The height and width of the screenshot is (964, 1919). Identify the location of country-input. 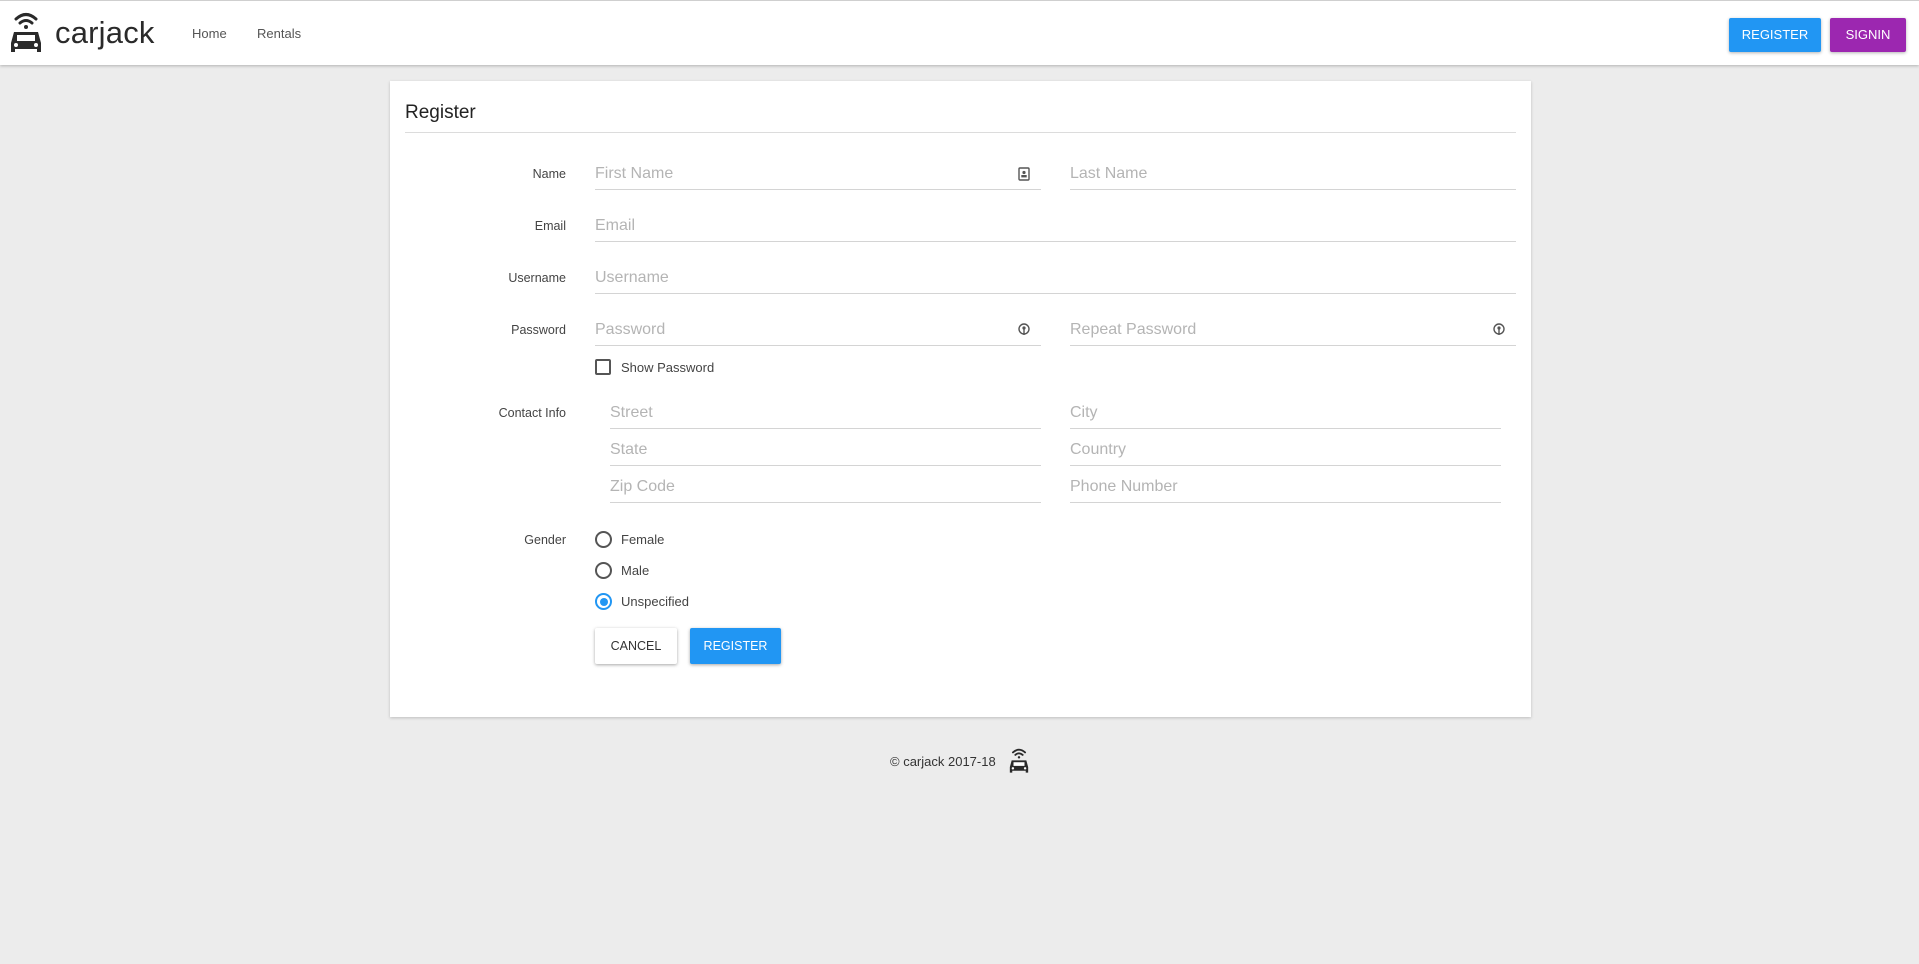
(1285, 450).